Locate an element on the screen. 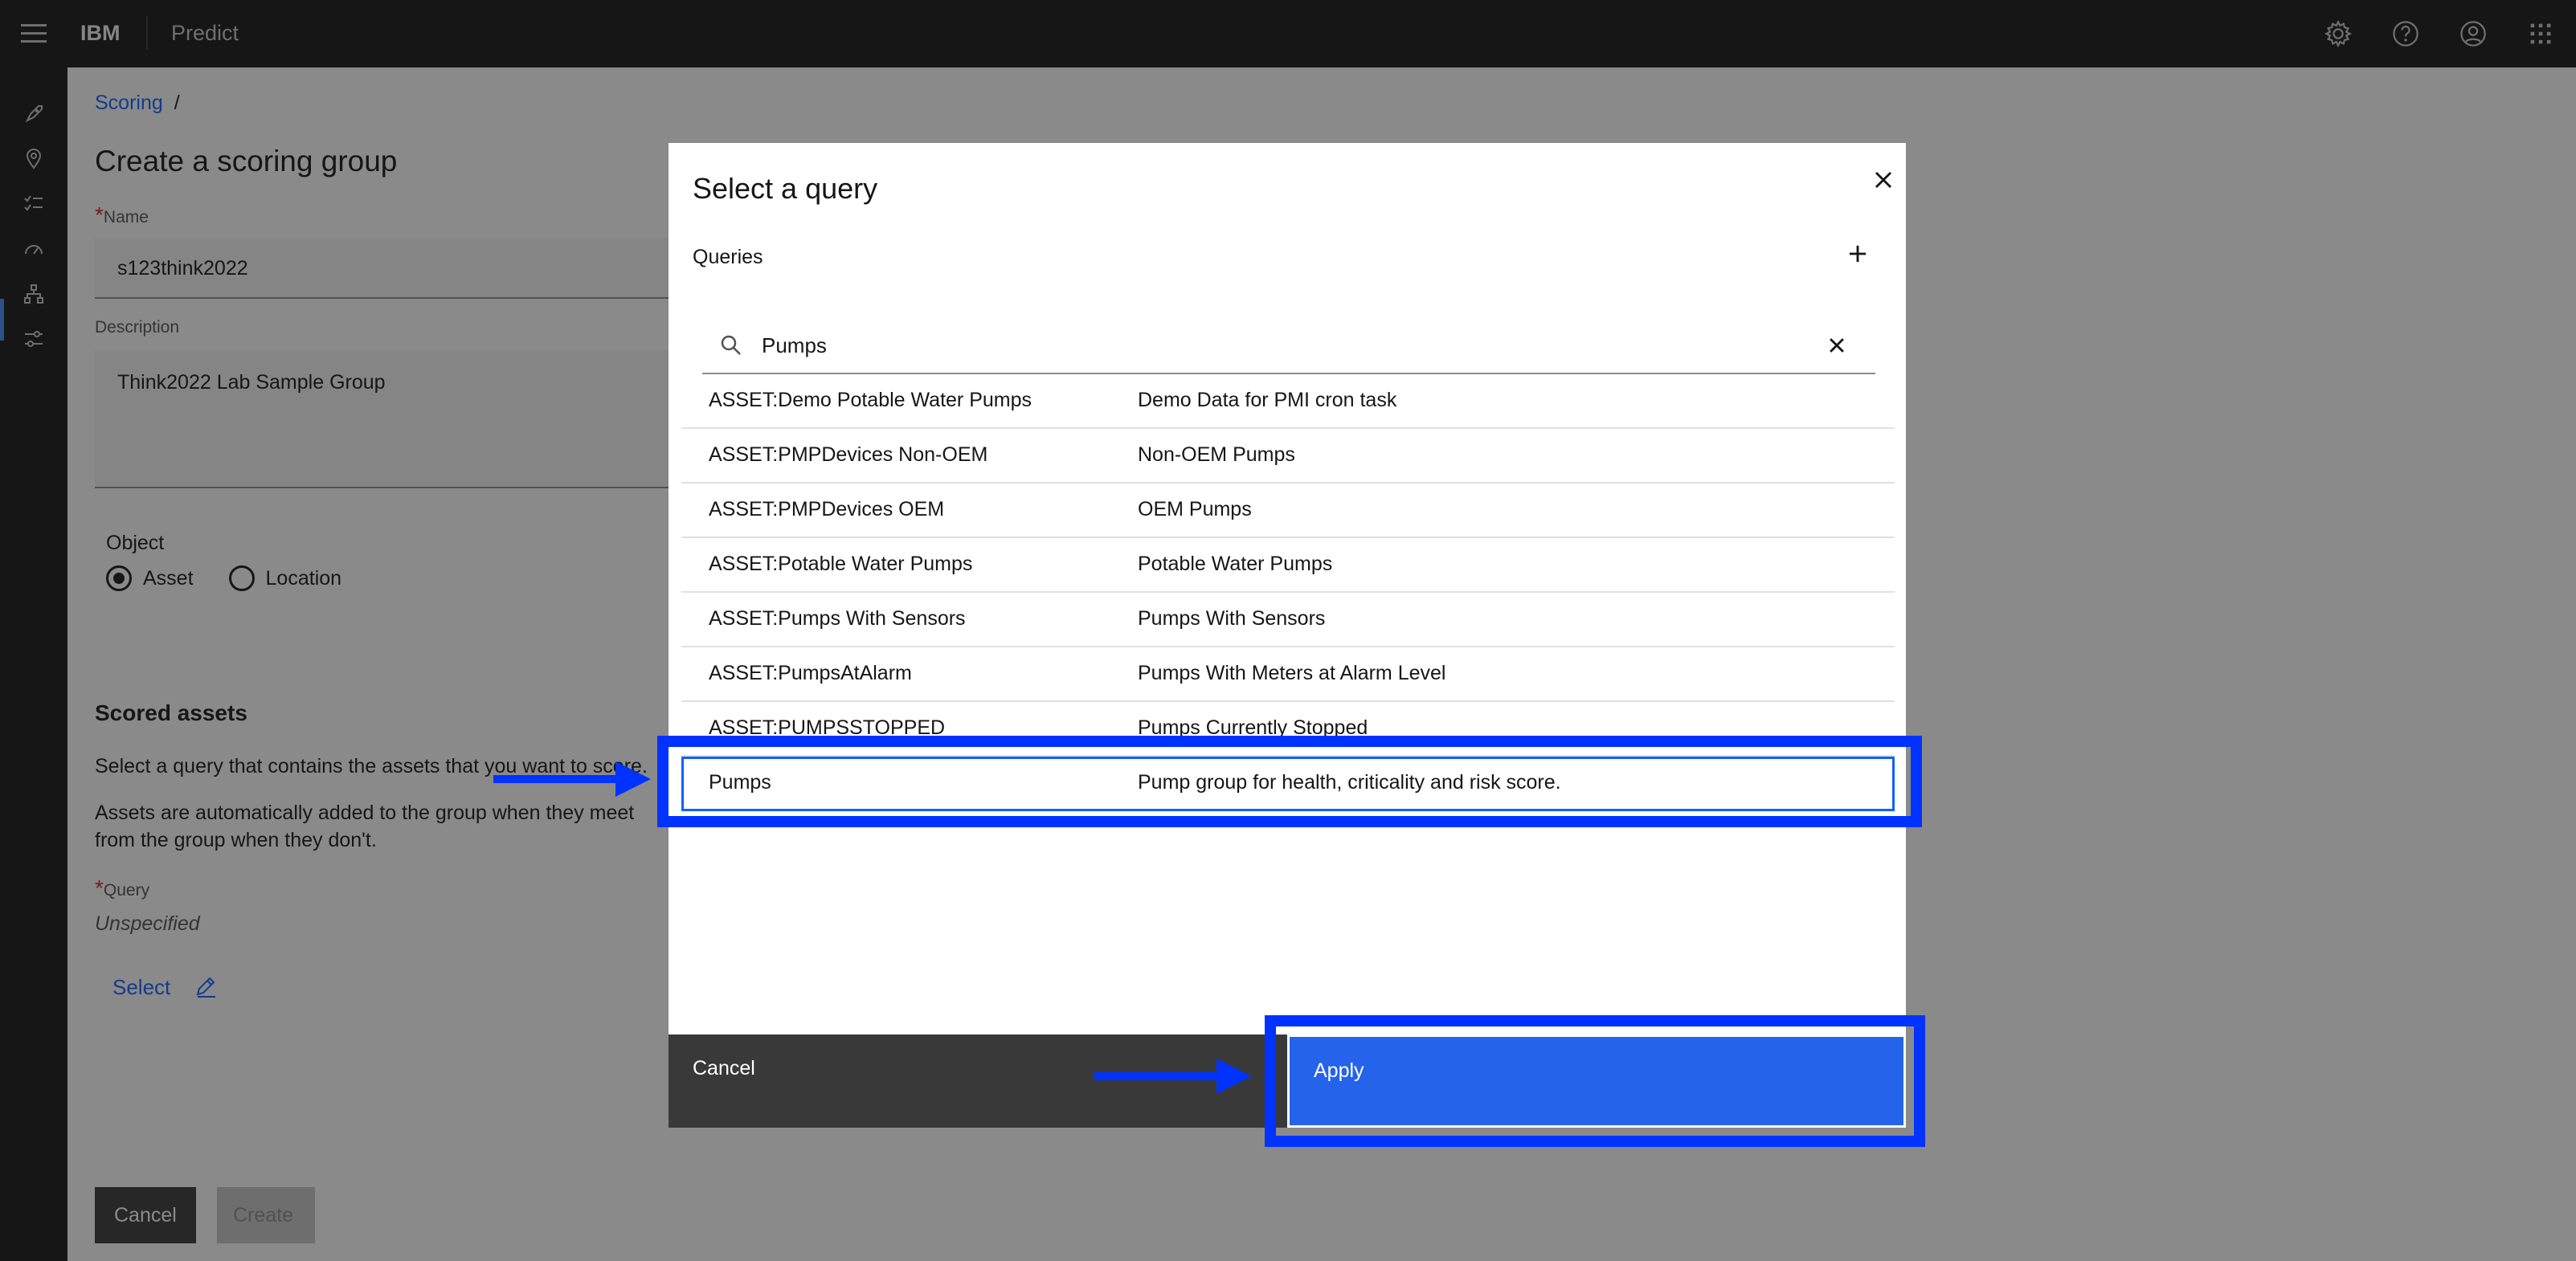 This screenshot has height=1261, width=2576. search-bar is located at coordinates (1288, 345).